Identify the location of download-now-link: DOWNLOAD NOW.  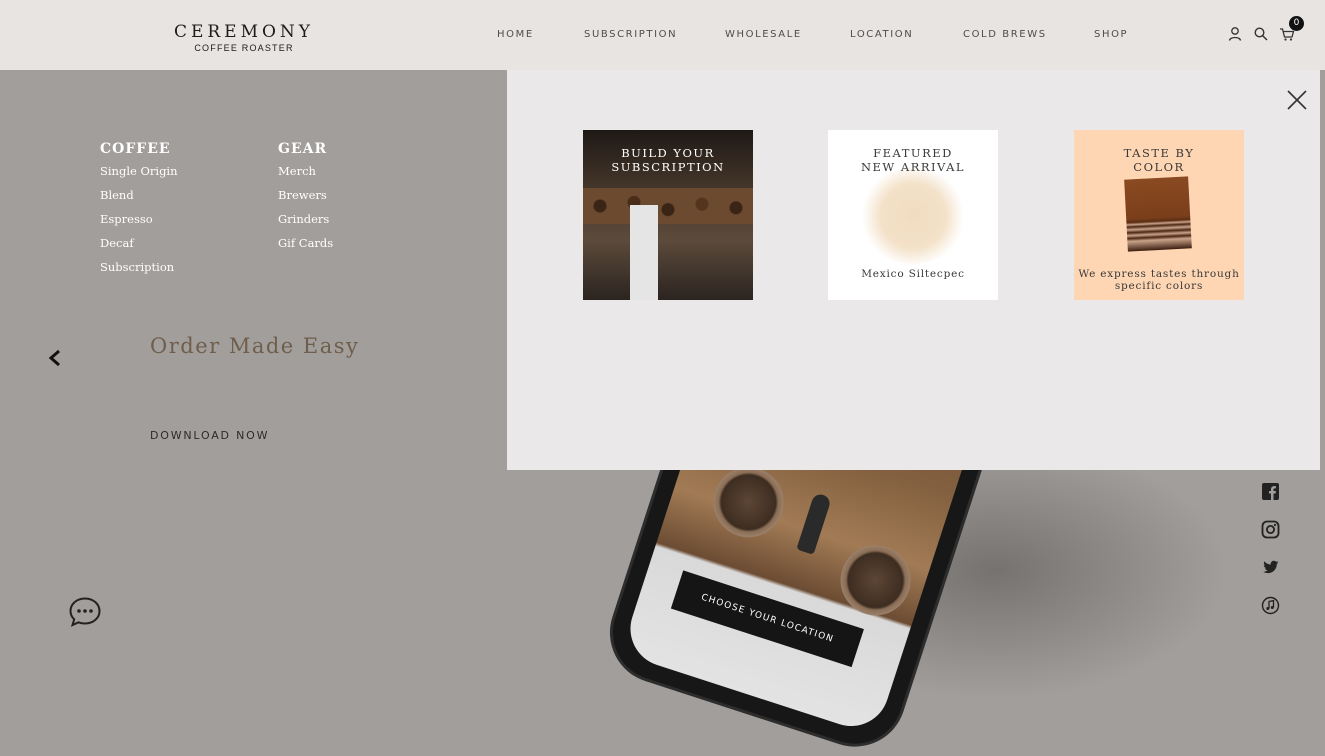
(209, 435).